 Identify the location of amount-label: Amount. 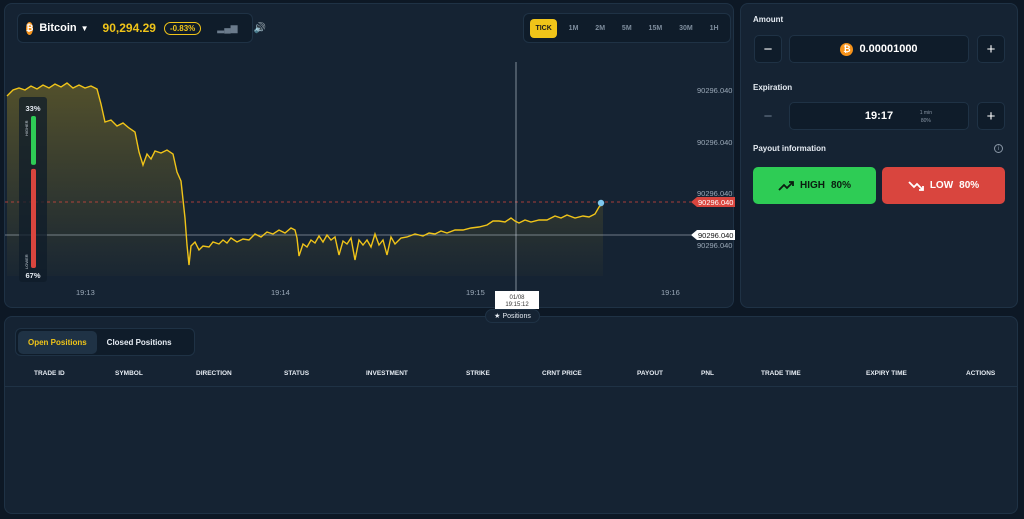
(768, 19).